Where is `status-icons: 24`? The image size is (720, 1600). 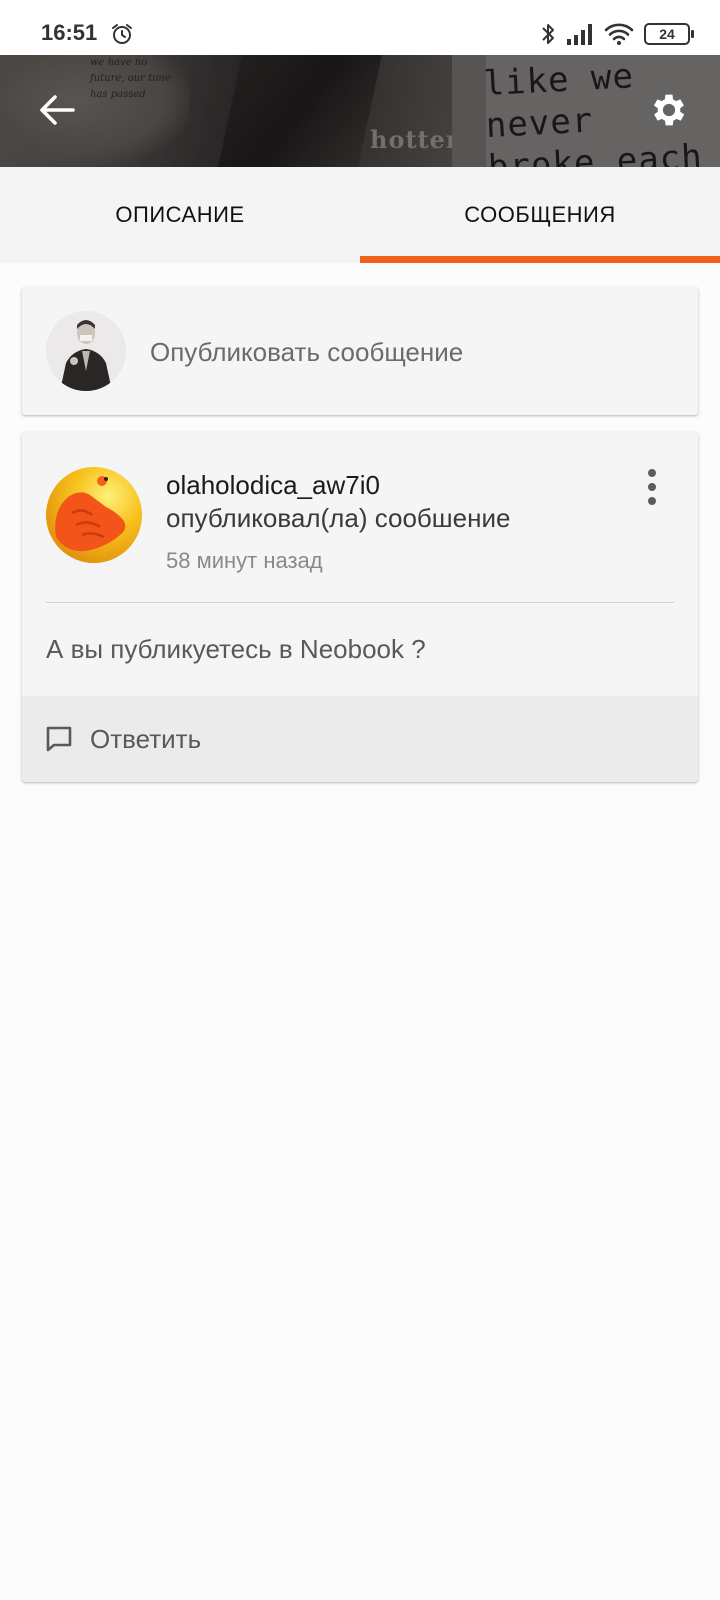 status-icons: 24 is located at coordinates (617, 34).